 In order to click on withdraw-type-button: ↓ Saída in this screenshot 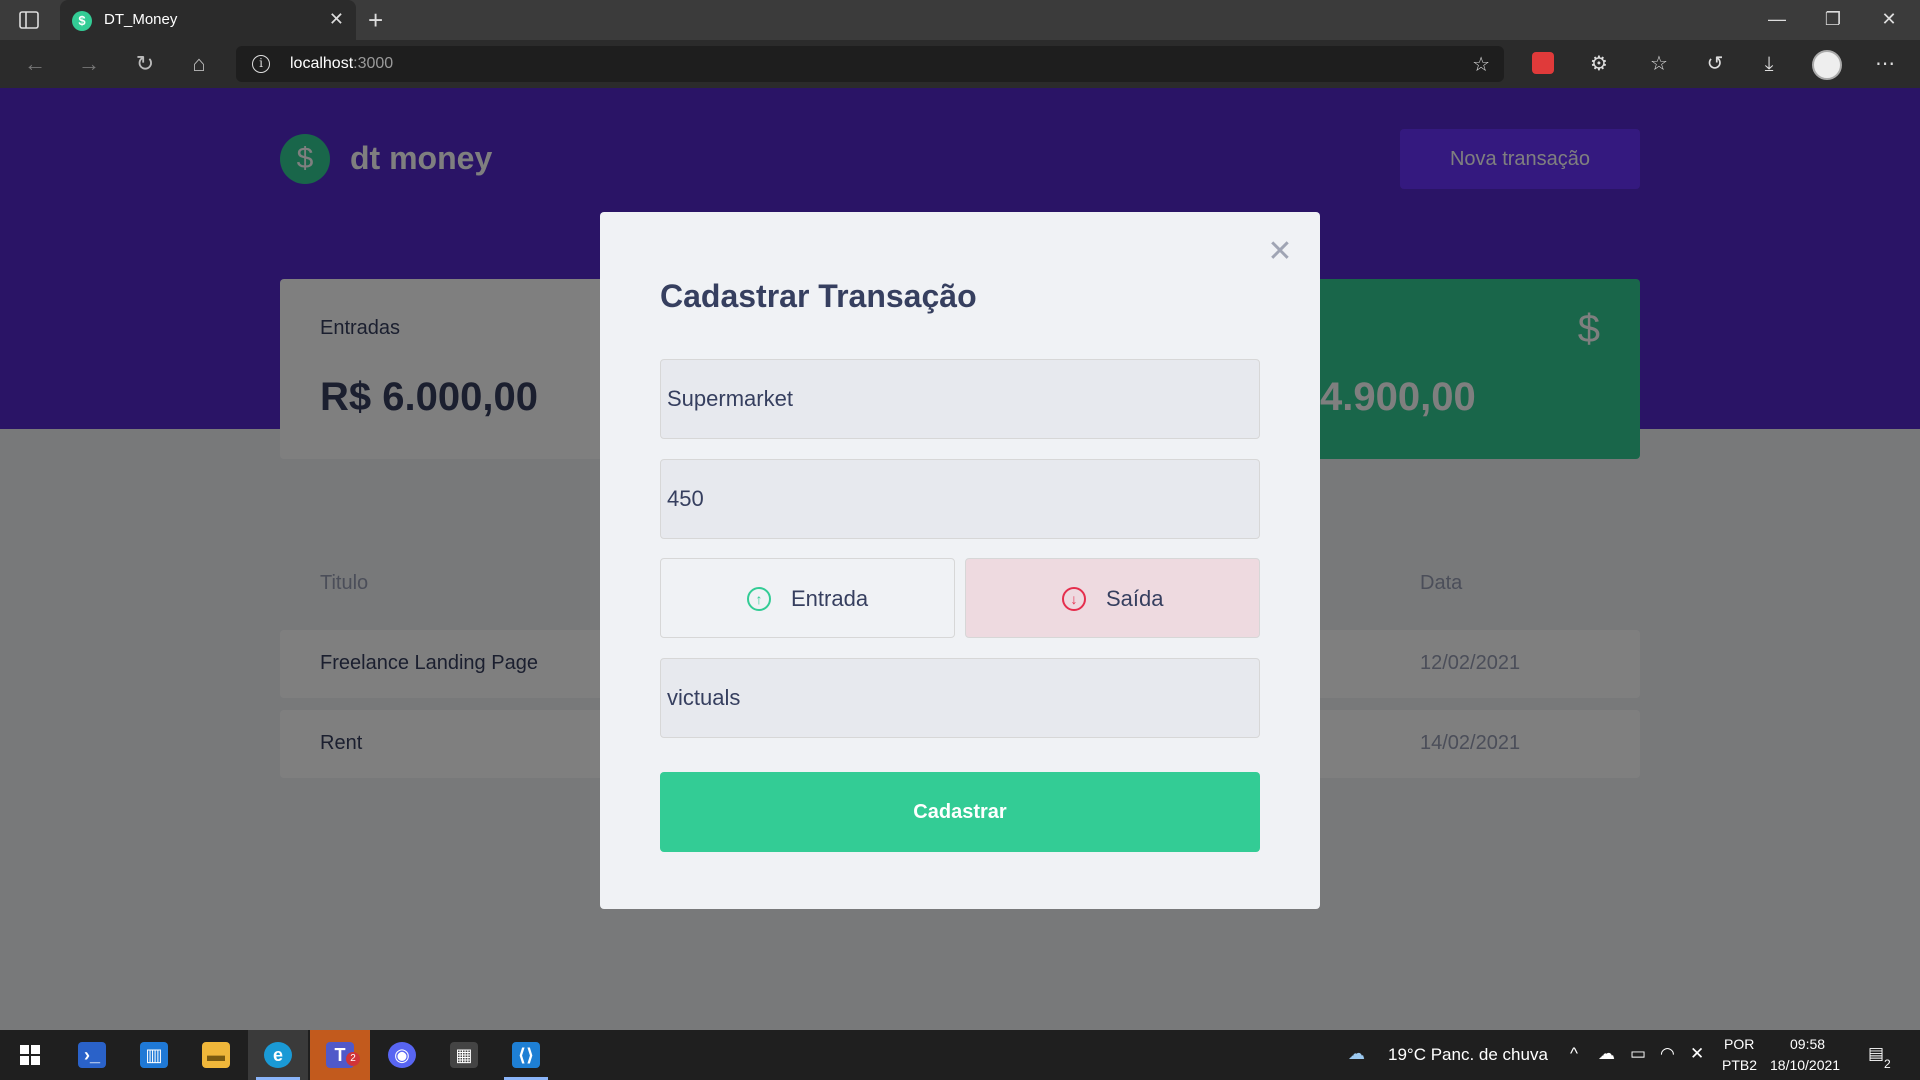, I will do `click(1112, 598)`.